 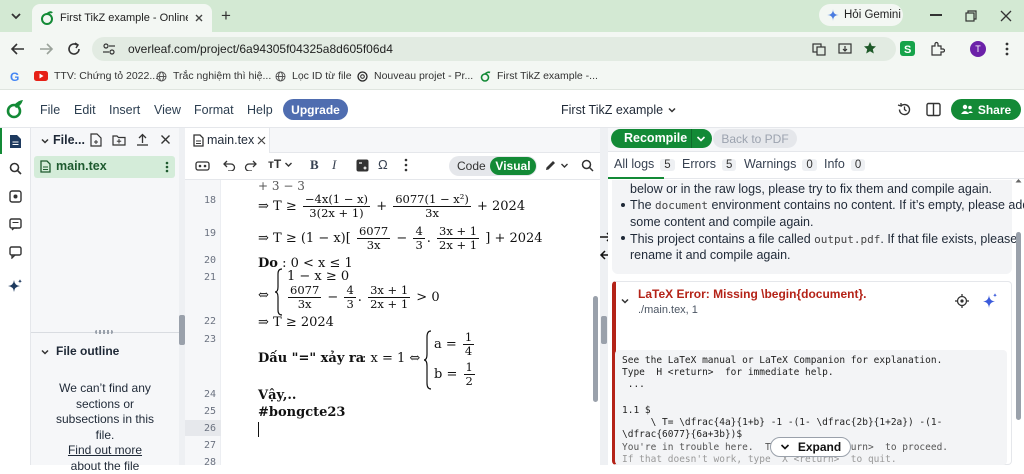 What do you see at coordinates (109, 49) in the screenshot?
I see `site-settings-icon` at bounding box center [109, 49].